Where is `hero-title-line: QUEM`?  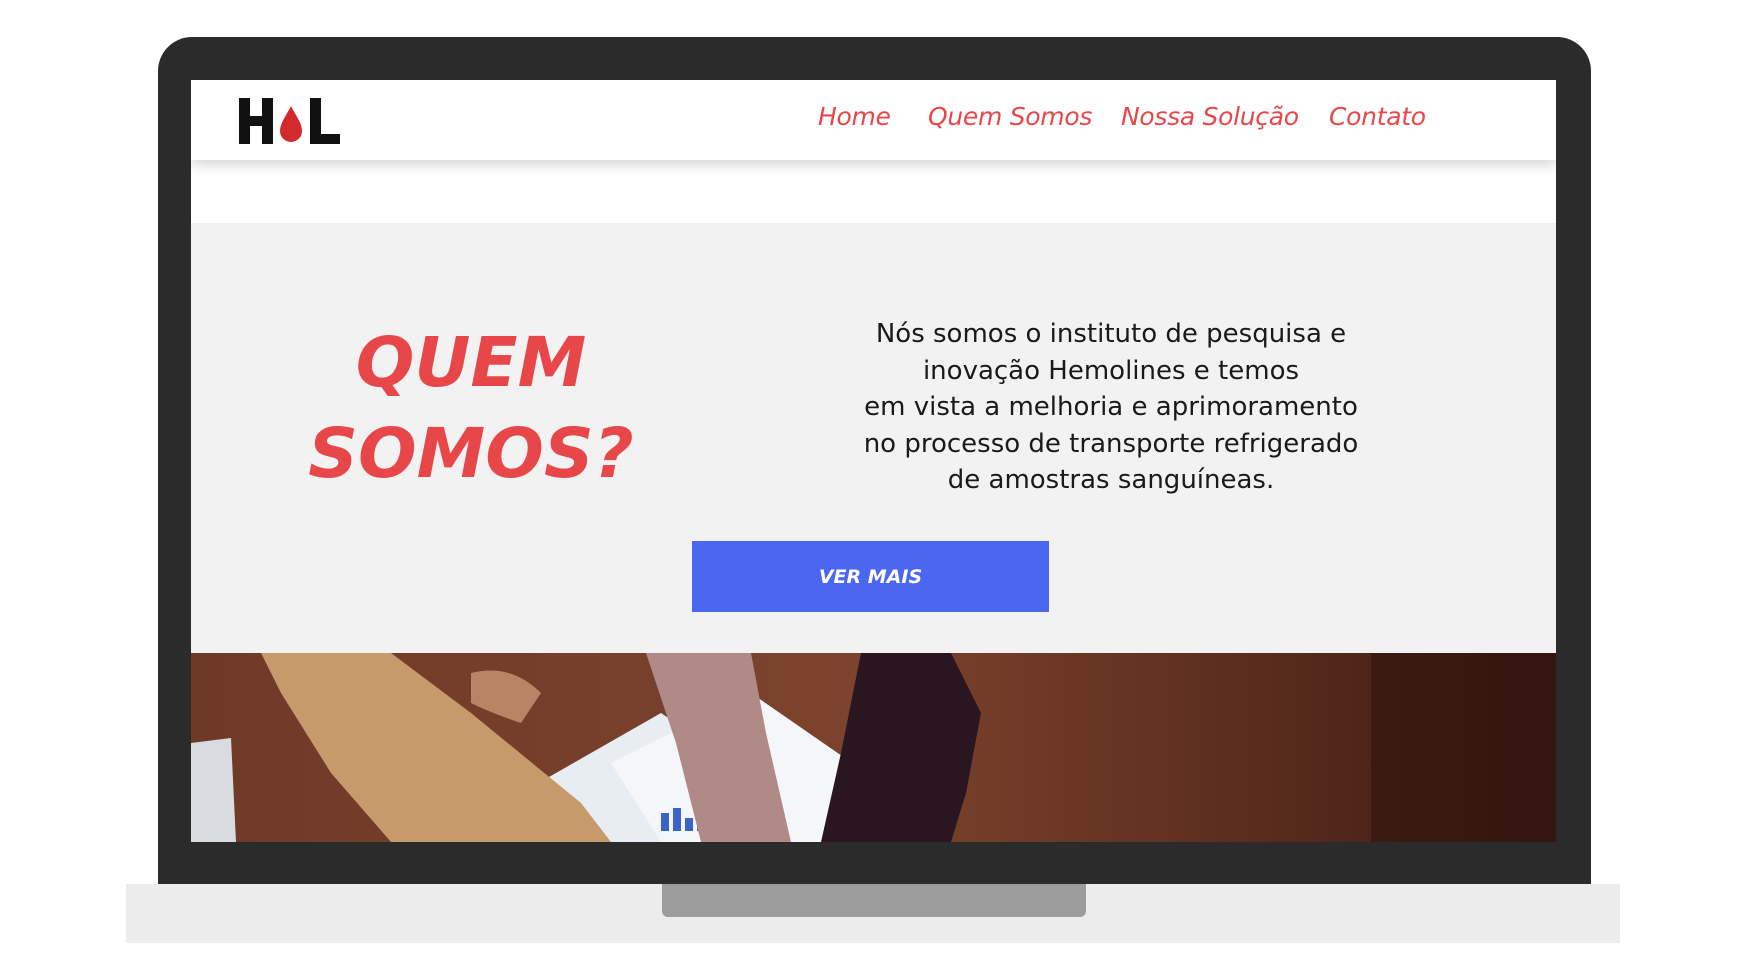 hero-title-line: QUEM is located at coordinates (471, 363).